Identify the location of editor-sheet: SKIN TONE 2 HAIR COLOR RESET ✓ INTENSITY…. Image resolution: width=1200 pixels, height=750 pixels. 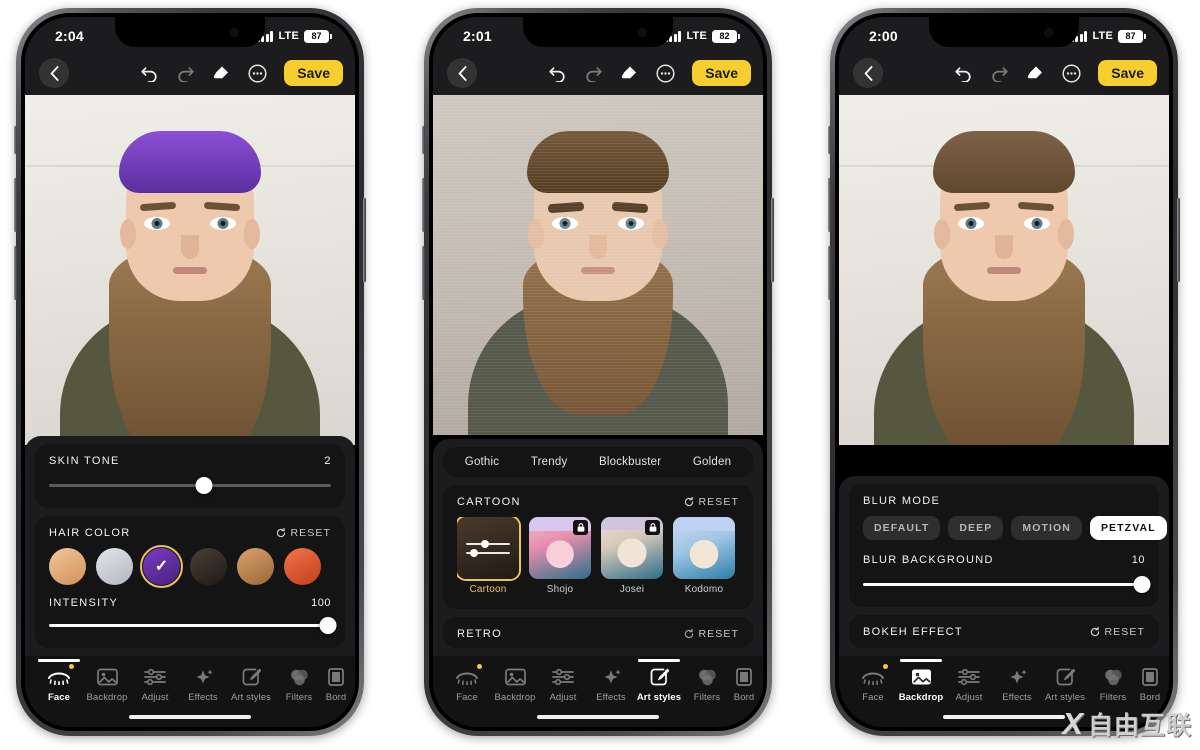
(190, 581).